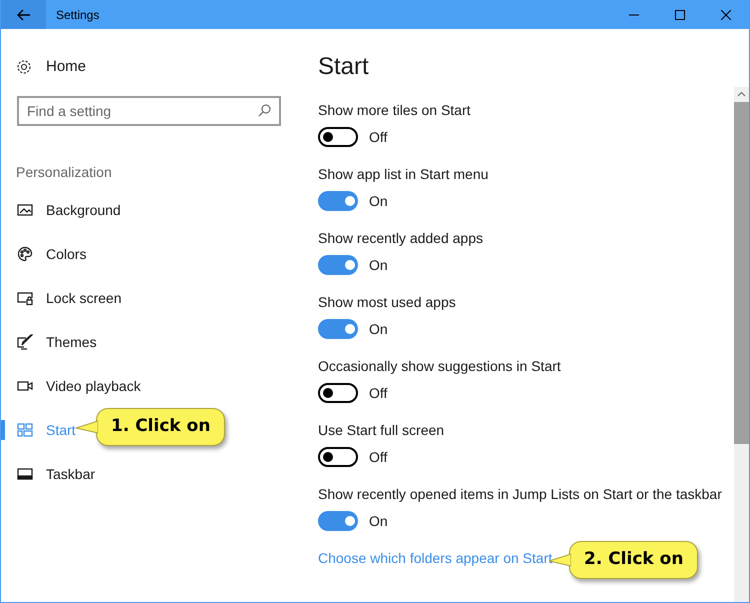 This screenshot has width=750, height=603. Describe the element at coordinates (61, 298) in the screenshot. I see `sidebar-item: Lock screen` at that location.